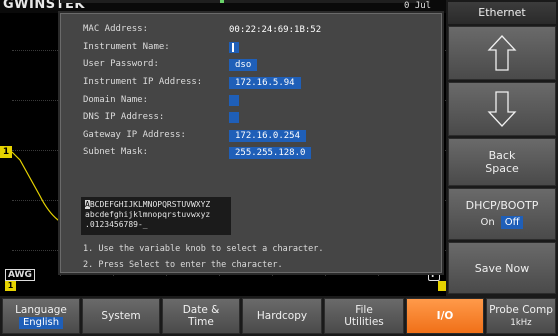 Image resolution: width=558 pixels, height=336 pixels. Describe the element at coordinates (243, 65) in the screenshot. I see `user-password-field: dso` at that location.